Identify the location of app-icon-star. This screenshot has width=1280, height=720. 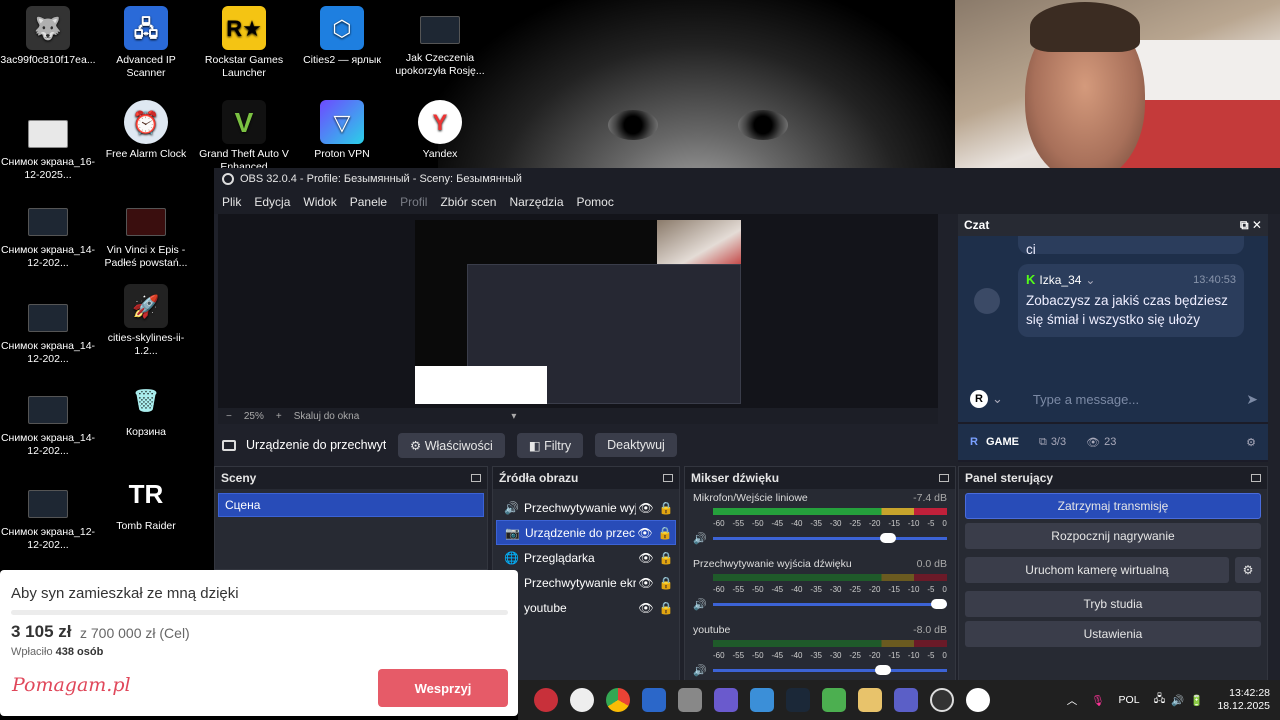
(654, 700).